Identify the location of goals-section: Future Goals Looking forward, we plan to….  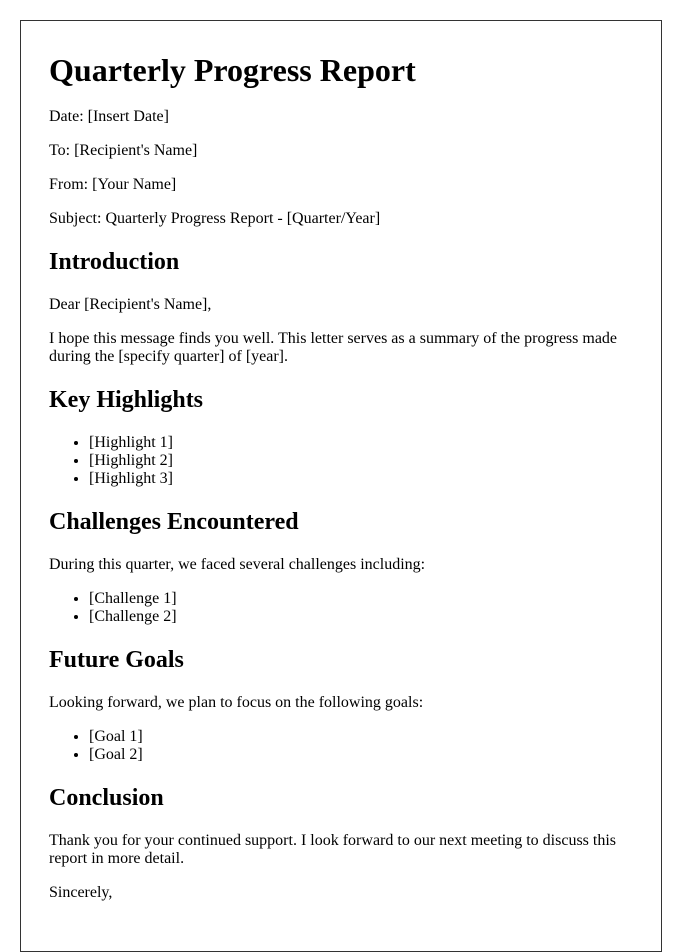
(341, 705).